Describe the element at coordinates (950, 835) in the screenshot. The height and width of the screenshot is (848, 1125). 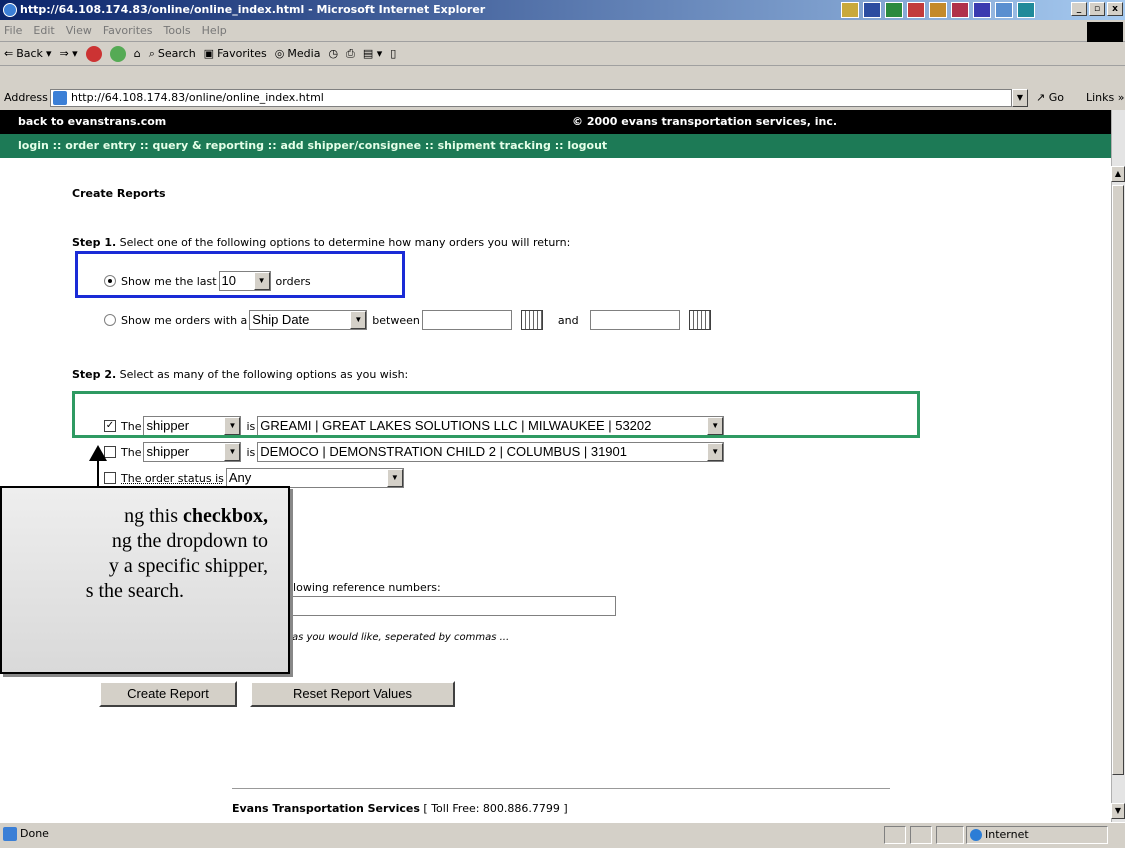
I see `status-panel` at that location.